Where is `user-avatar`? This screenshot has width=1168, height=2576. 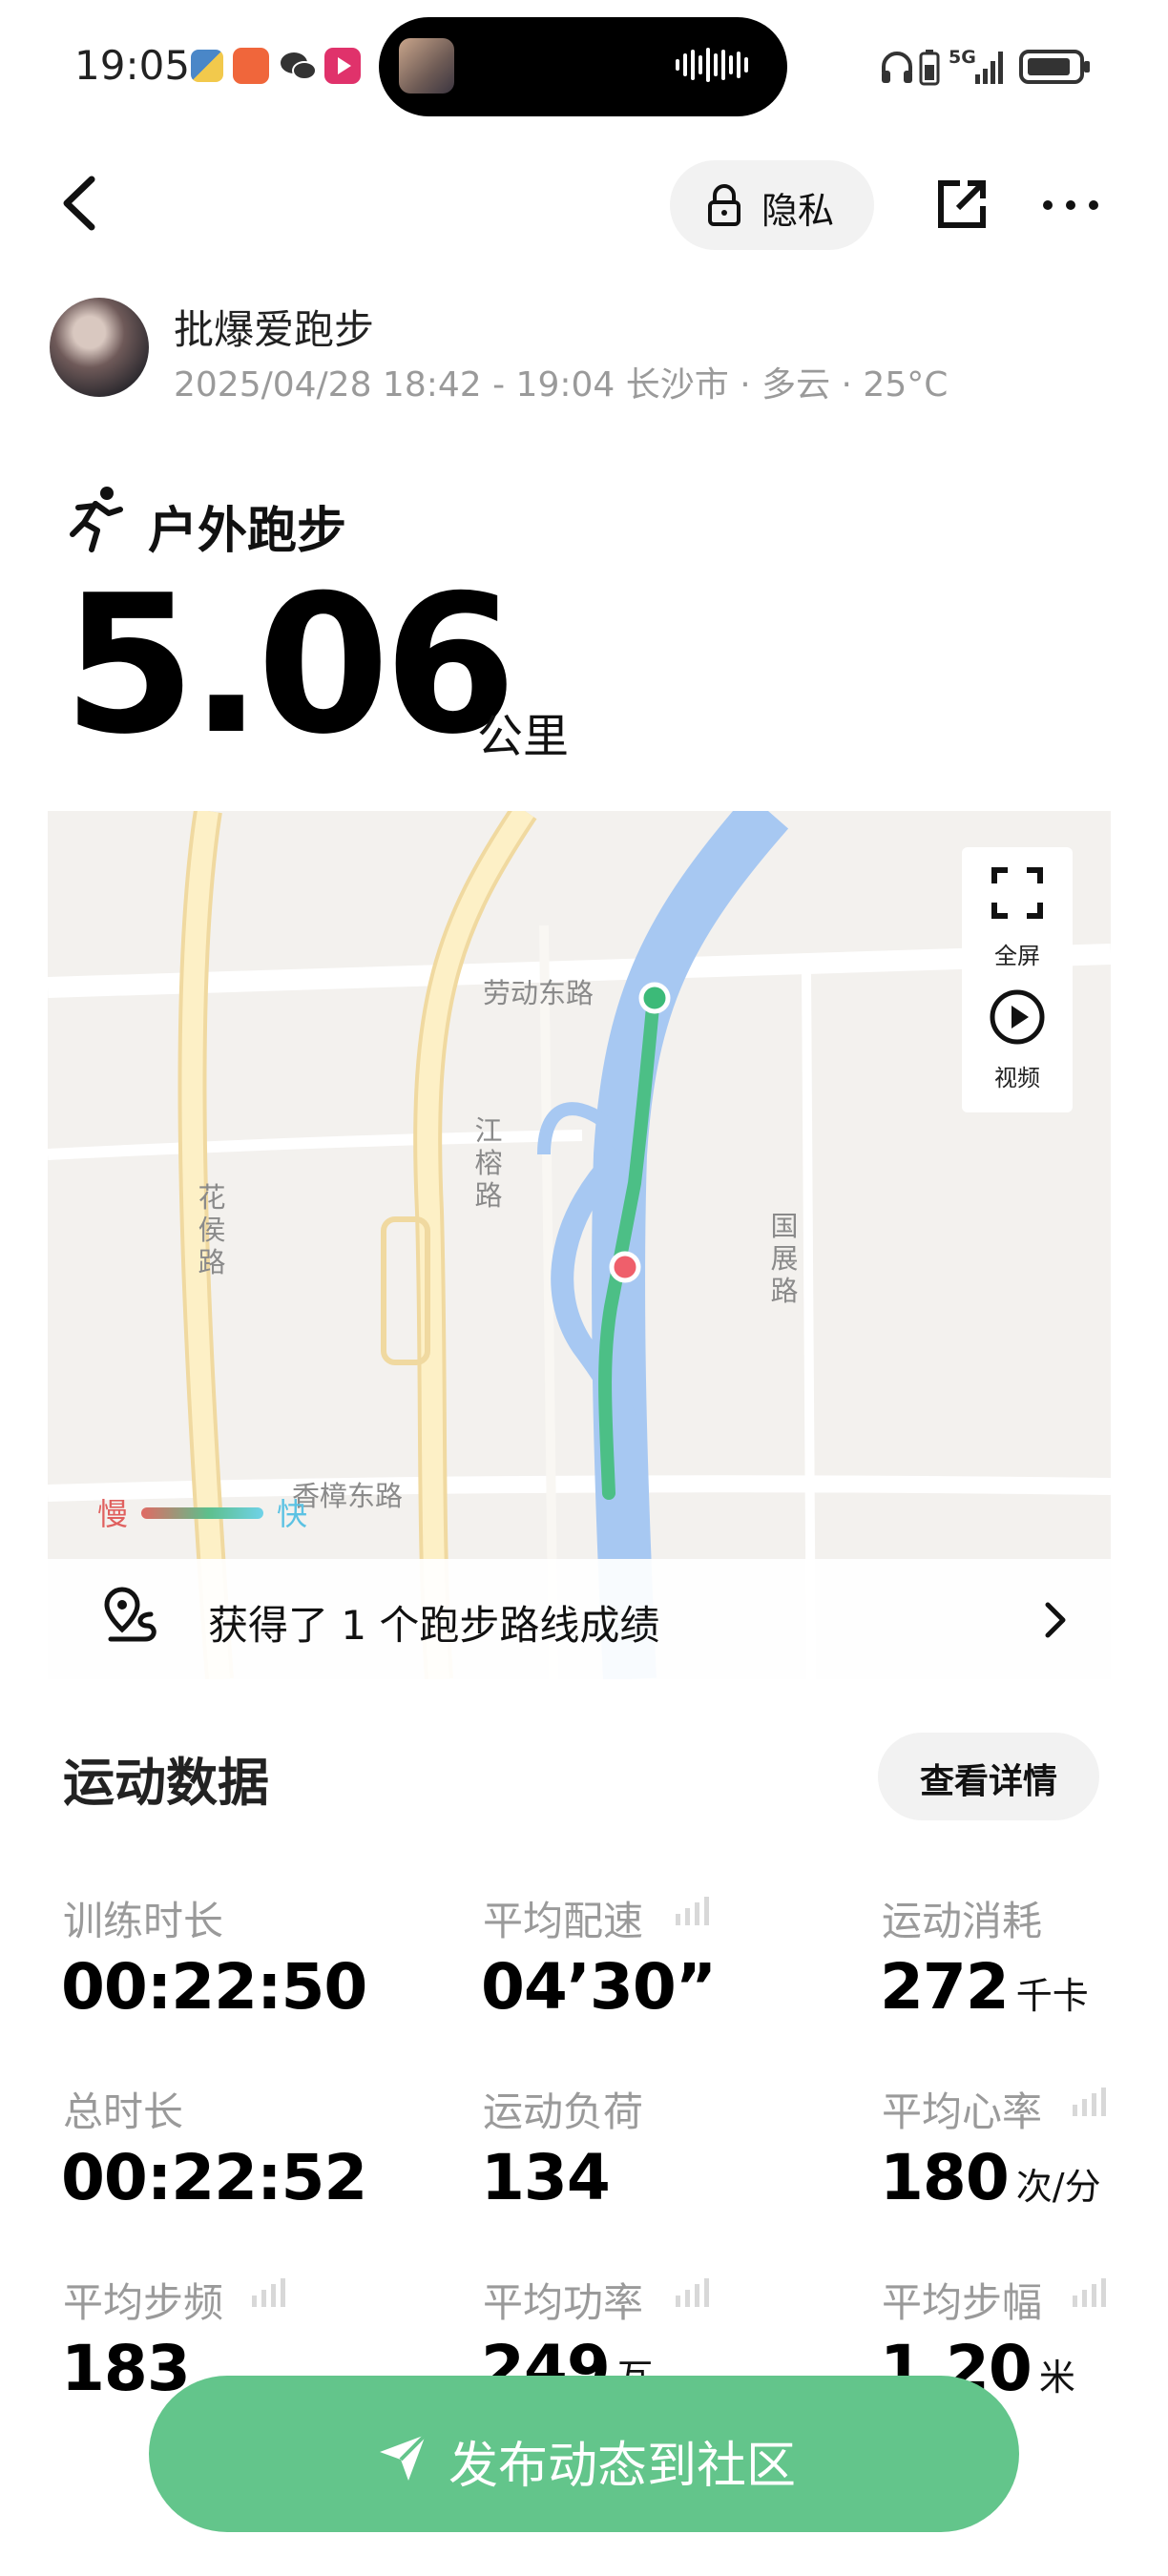
user-avatar is located at coordinates (99, 347).